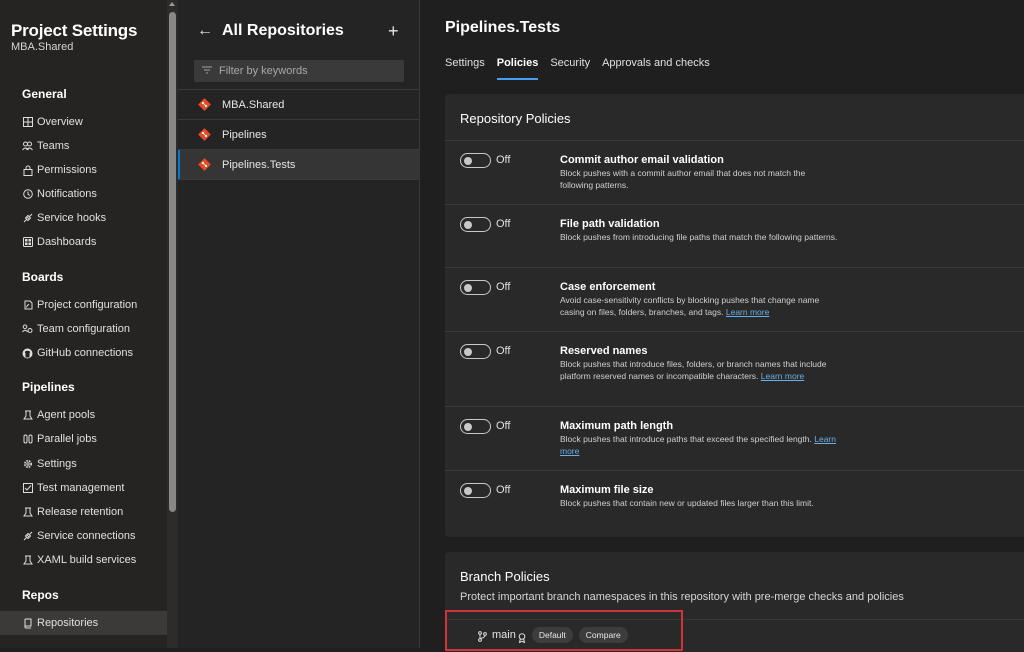  I want to click on nav-item-notifications: Notifications, so click(83, 194).